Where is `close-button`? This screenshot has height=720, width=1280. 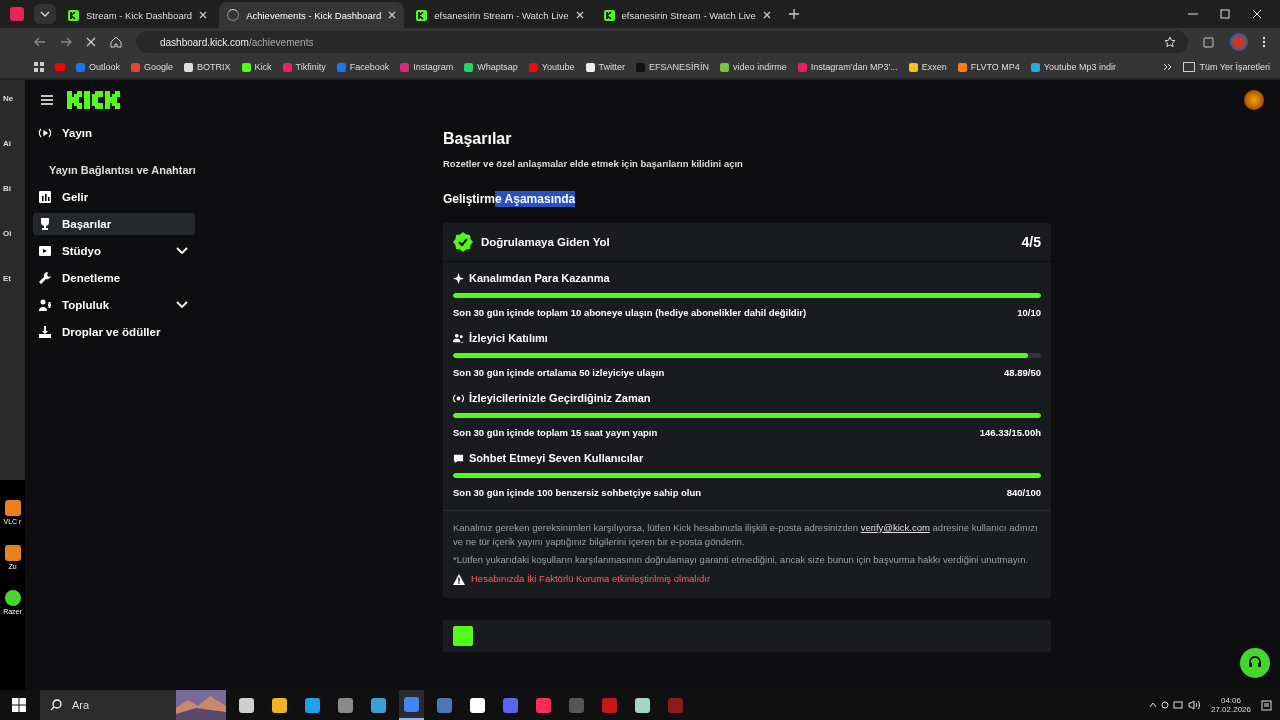
close-button is located at coordinates (1257, 14).